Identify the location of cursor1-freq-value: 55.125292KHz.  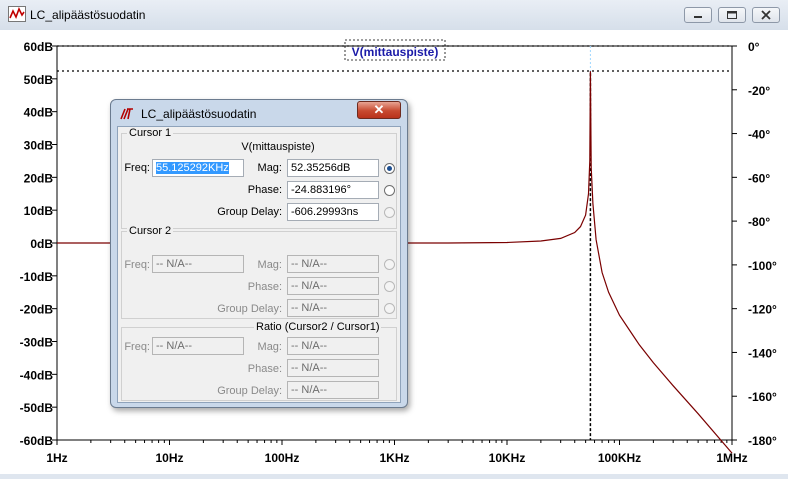
(192, 168).